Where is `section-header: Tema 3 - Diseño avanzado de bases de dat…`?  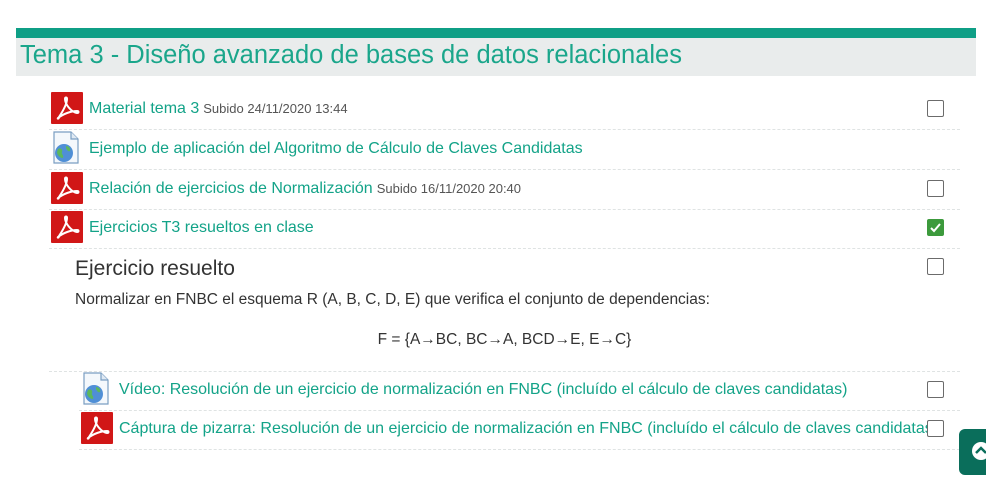 section-header: Tema 3 - Diseño avanzado de bases de dat… is located at coordinates (496, 57).